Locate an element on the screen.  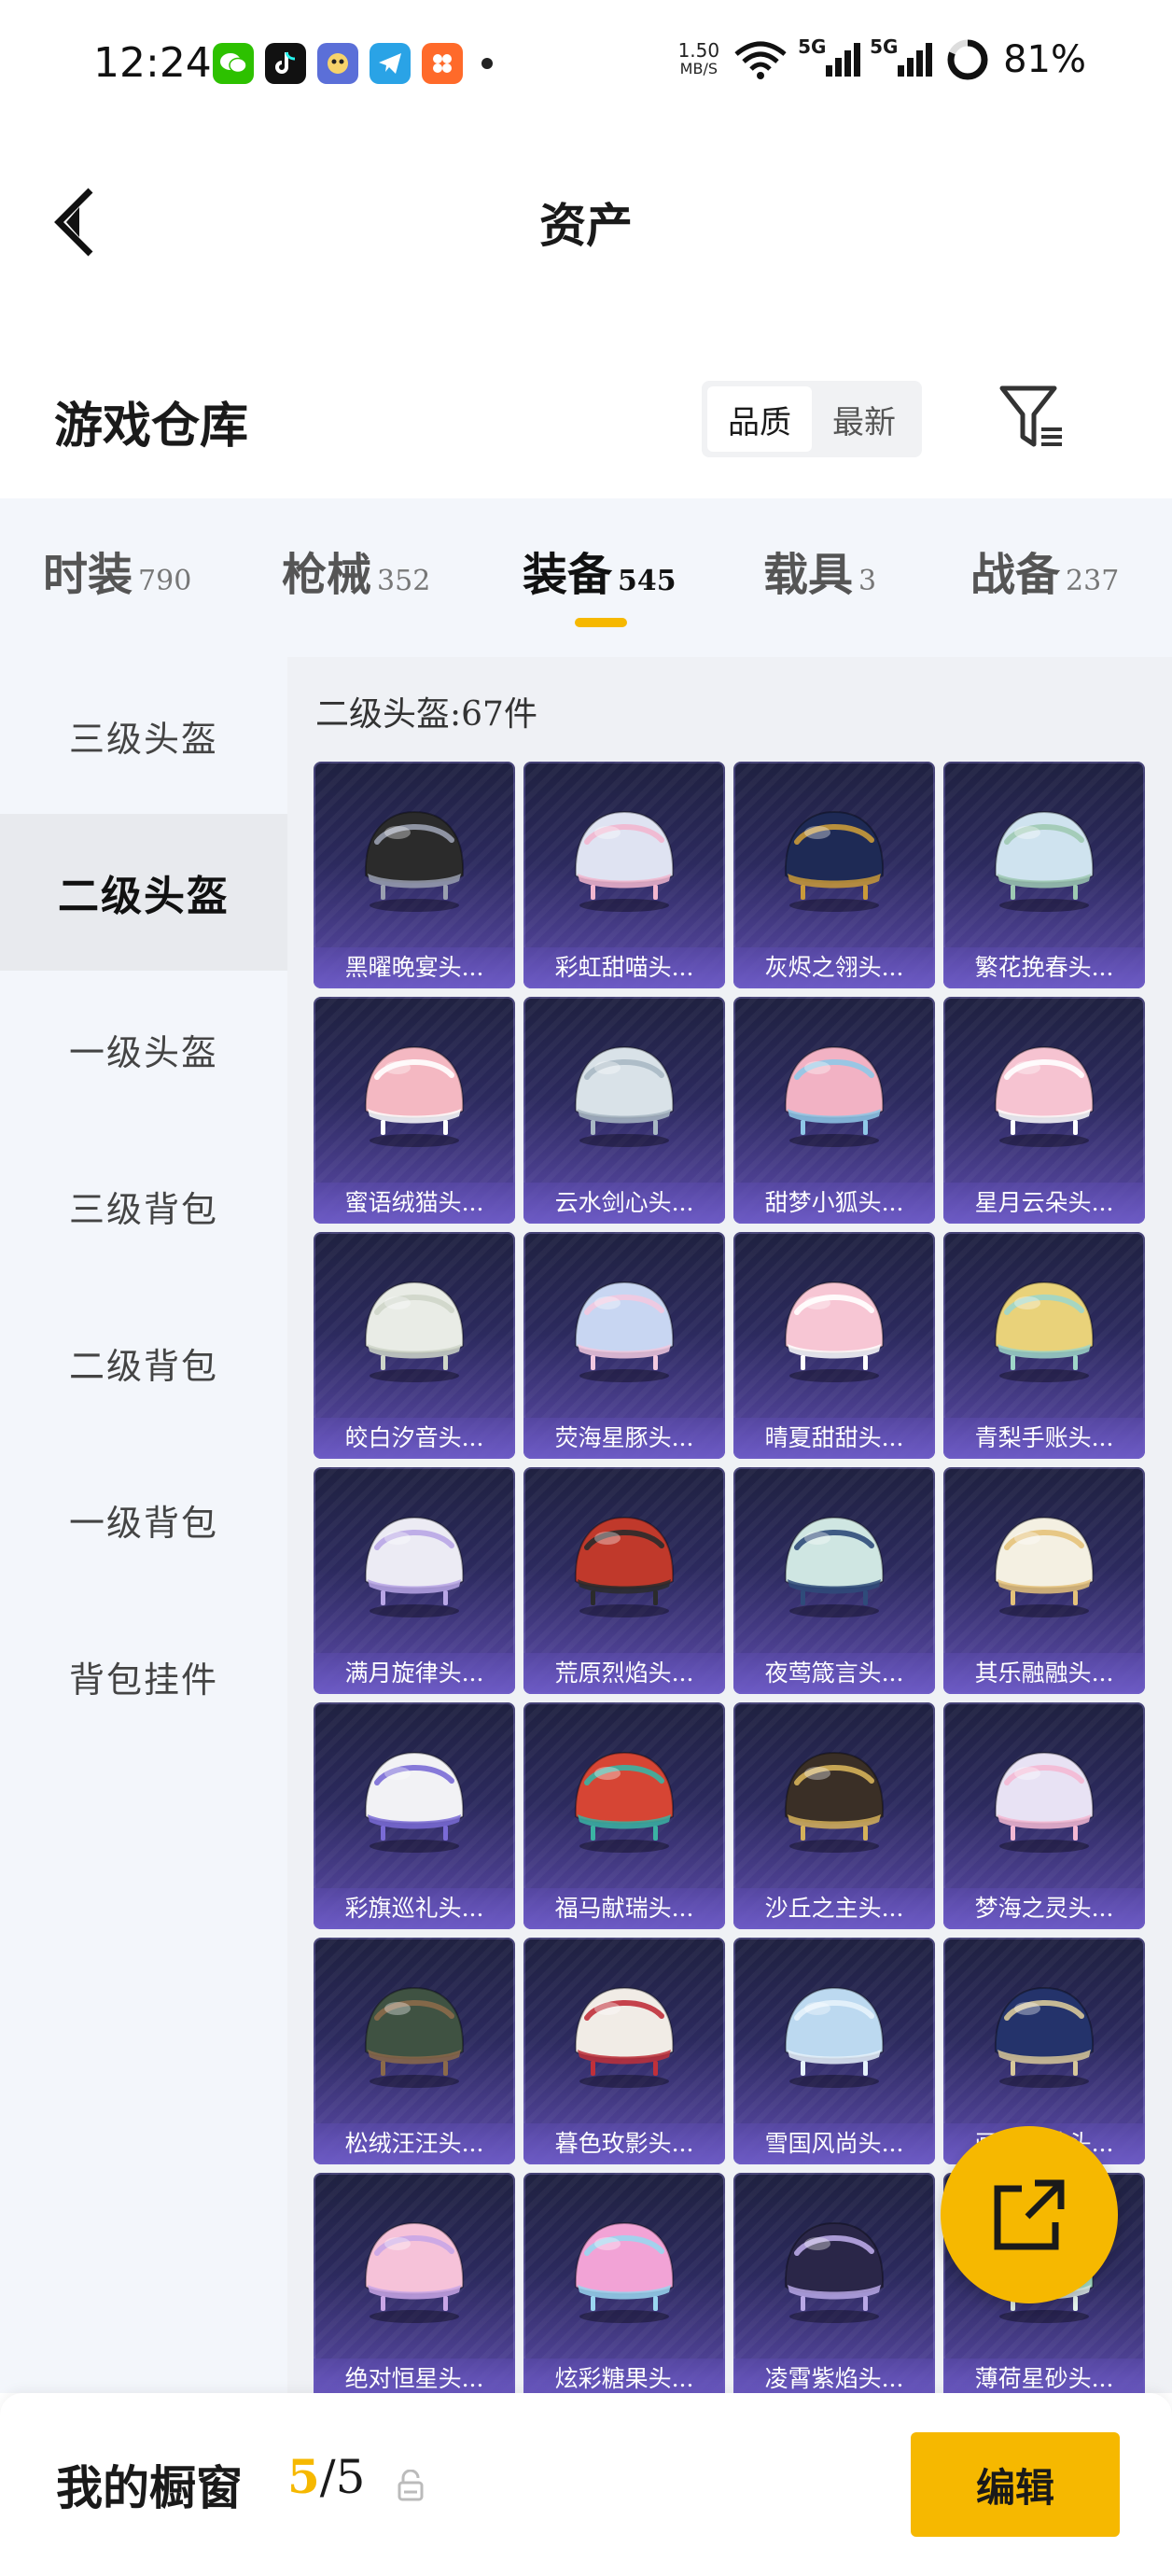
showcase-total: /5 is located at coordinates (342, 2477).